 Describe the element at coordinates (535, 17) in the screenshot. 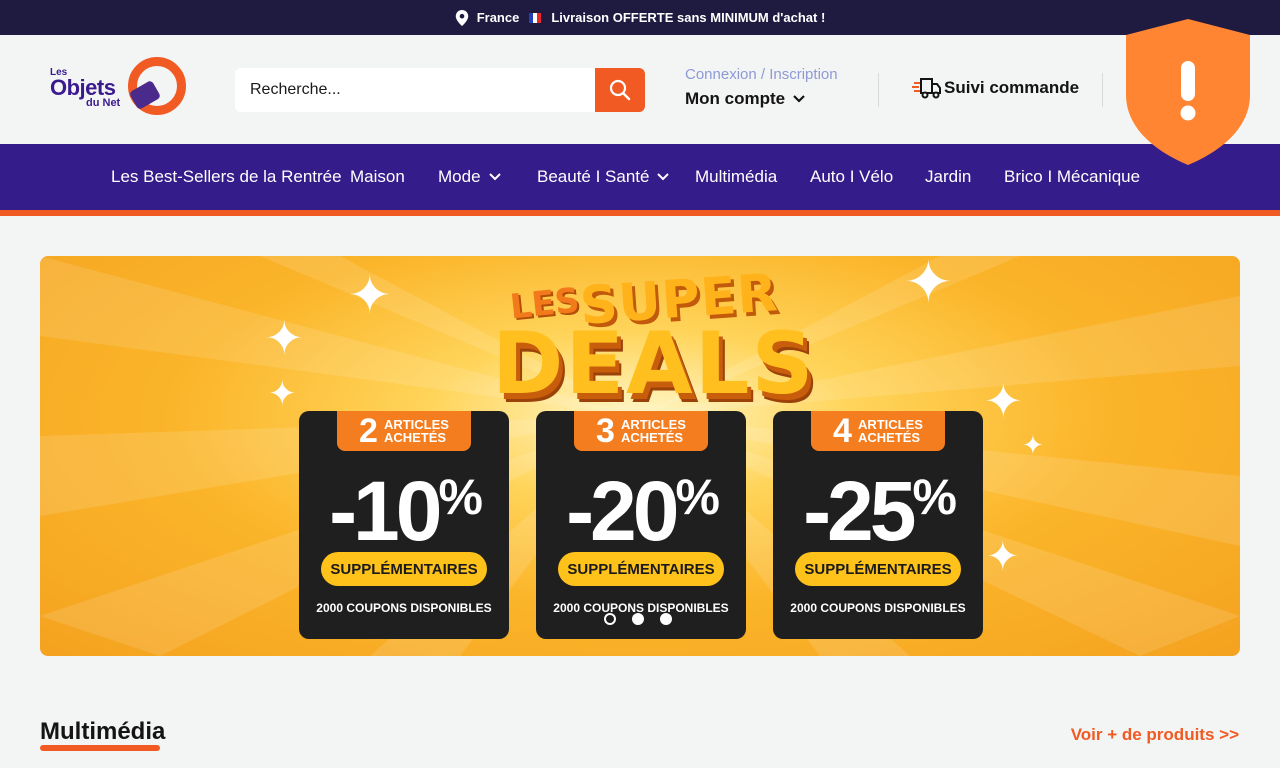

I see `france-flag-icon` at that location.